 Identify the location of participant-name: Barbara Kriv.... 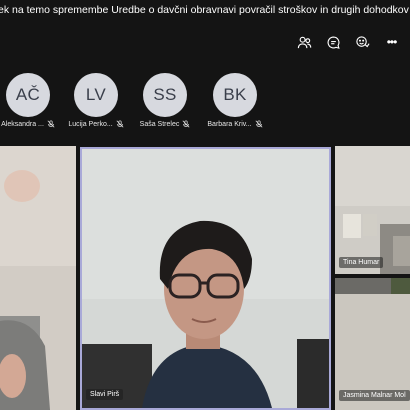
(229, 124).